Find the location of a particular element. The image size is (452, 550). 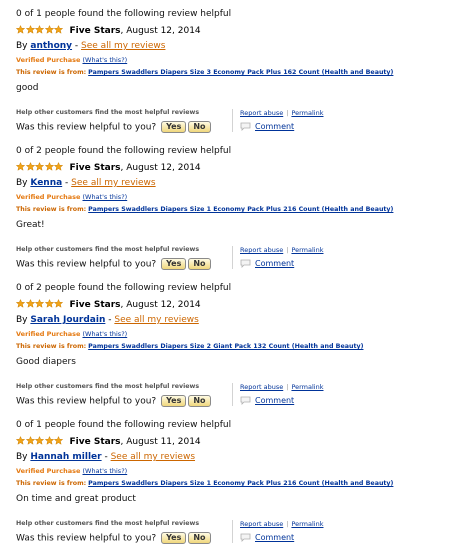

review-header: Five Stars, August 11, 2014 is located at coordinates (108, 442).